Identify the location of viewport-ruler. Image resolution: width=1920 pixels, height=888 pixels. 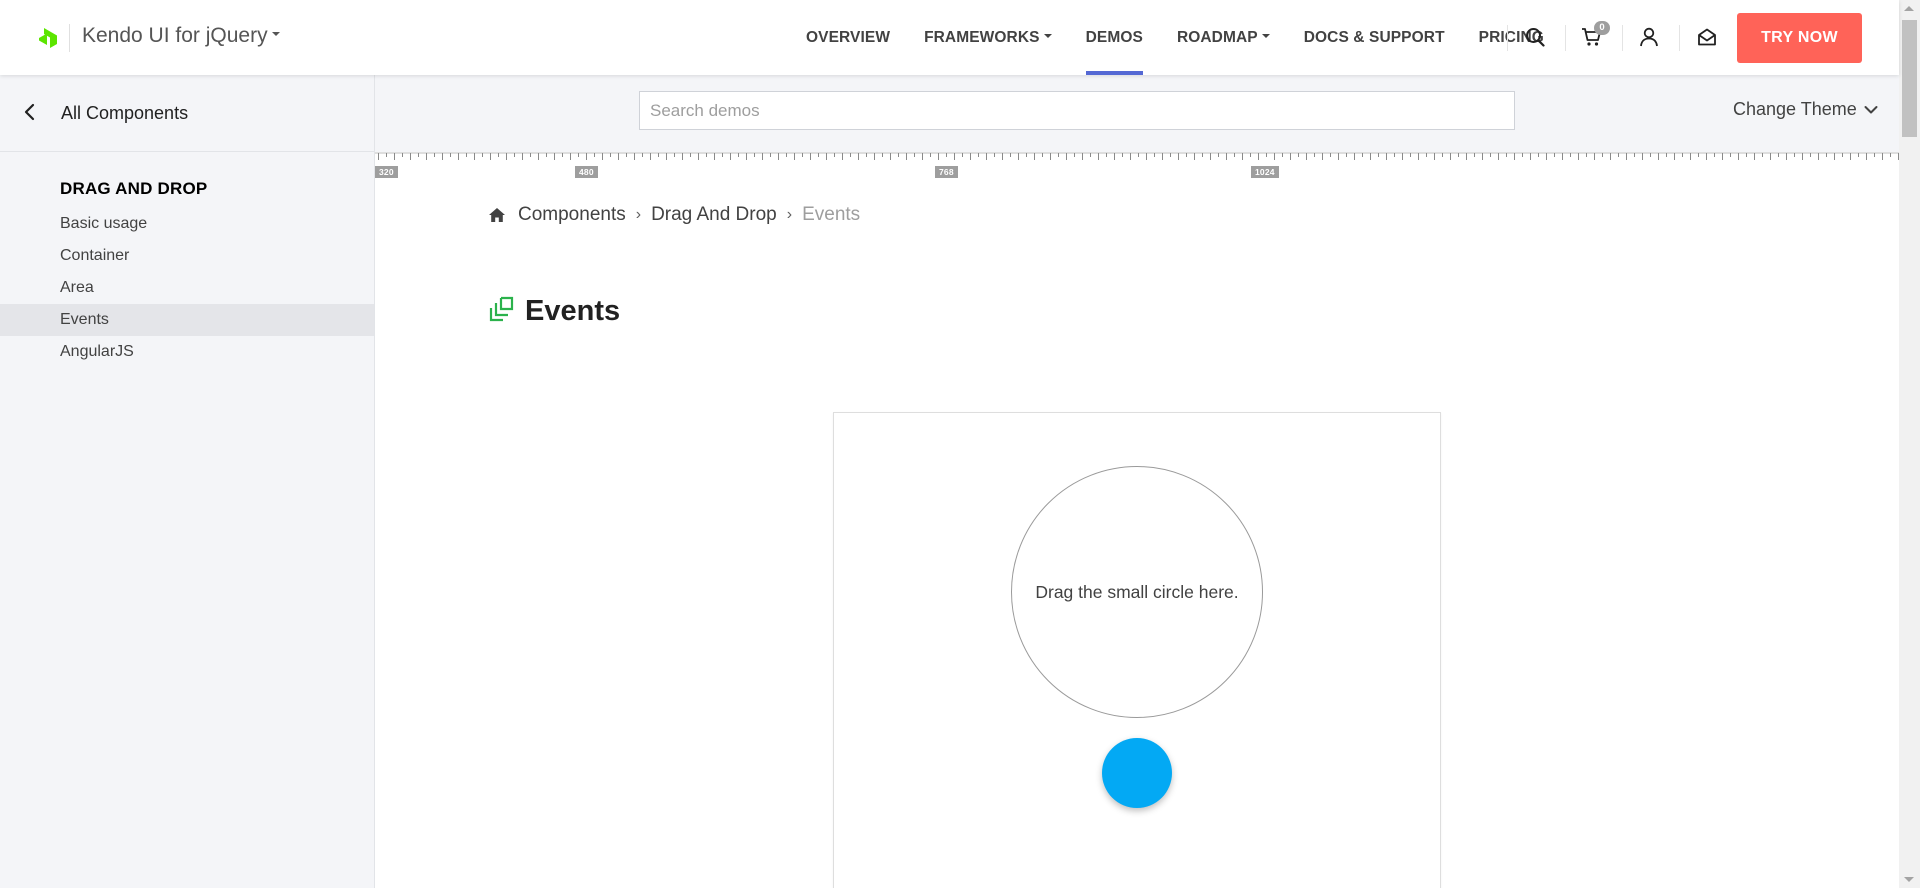
(1137, 167).